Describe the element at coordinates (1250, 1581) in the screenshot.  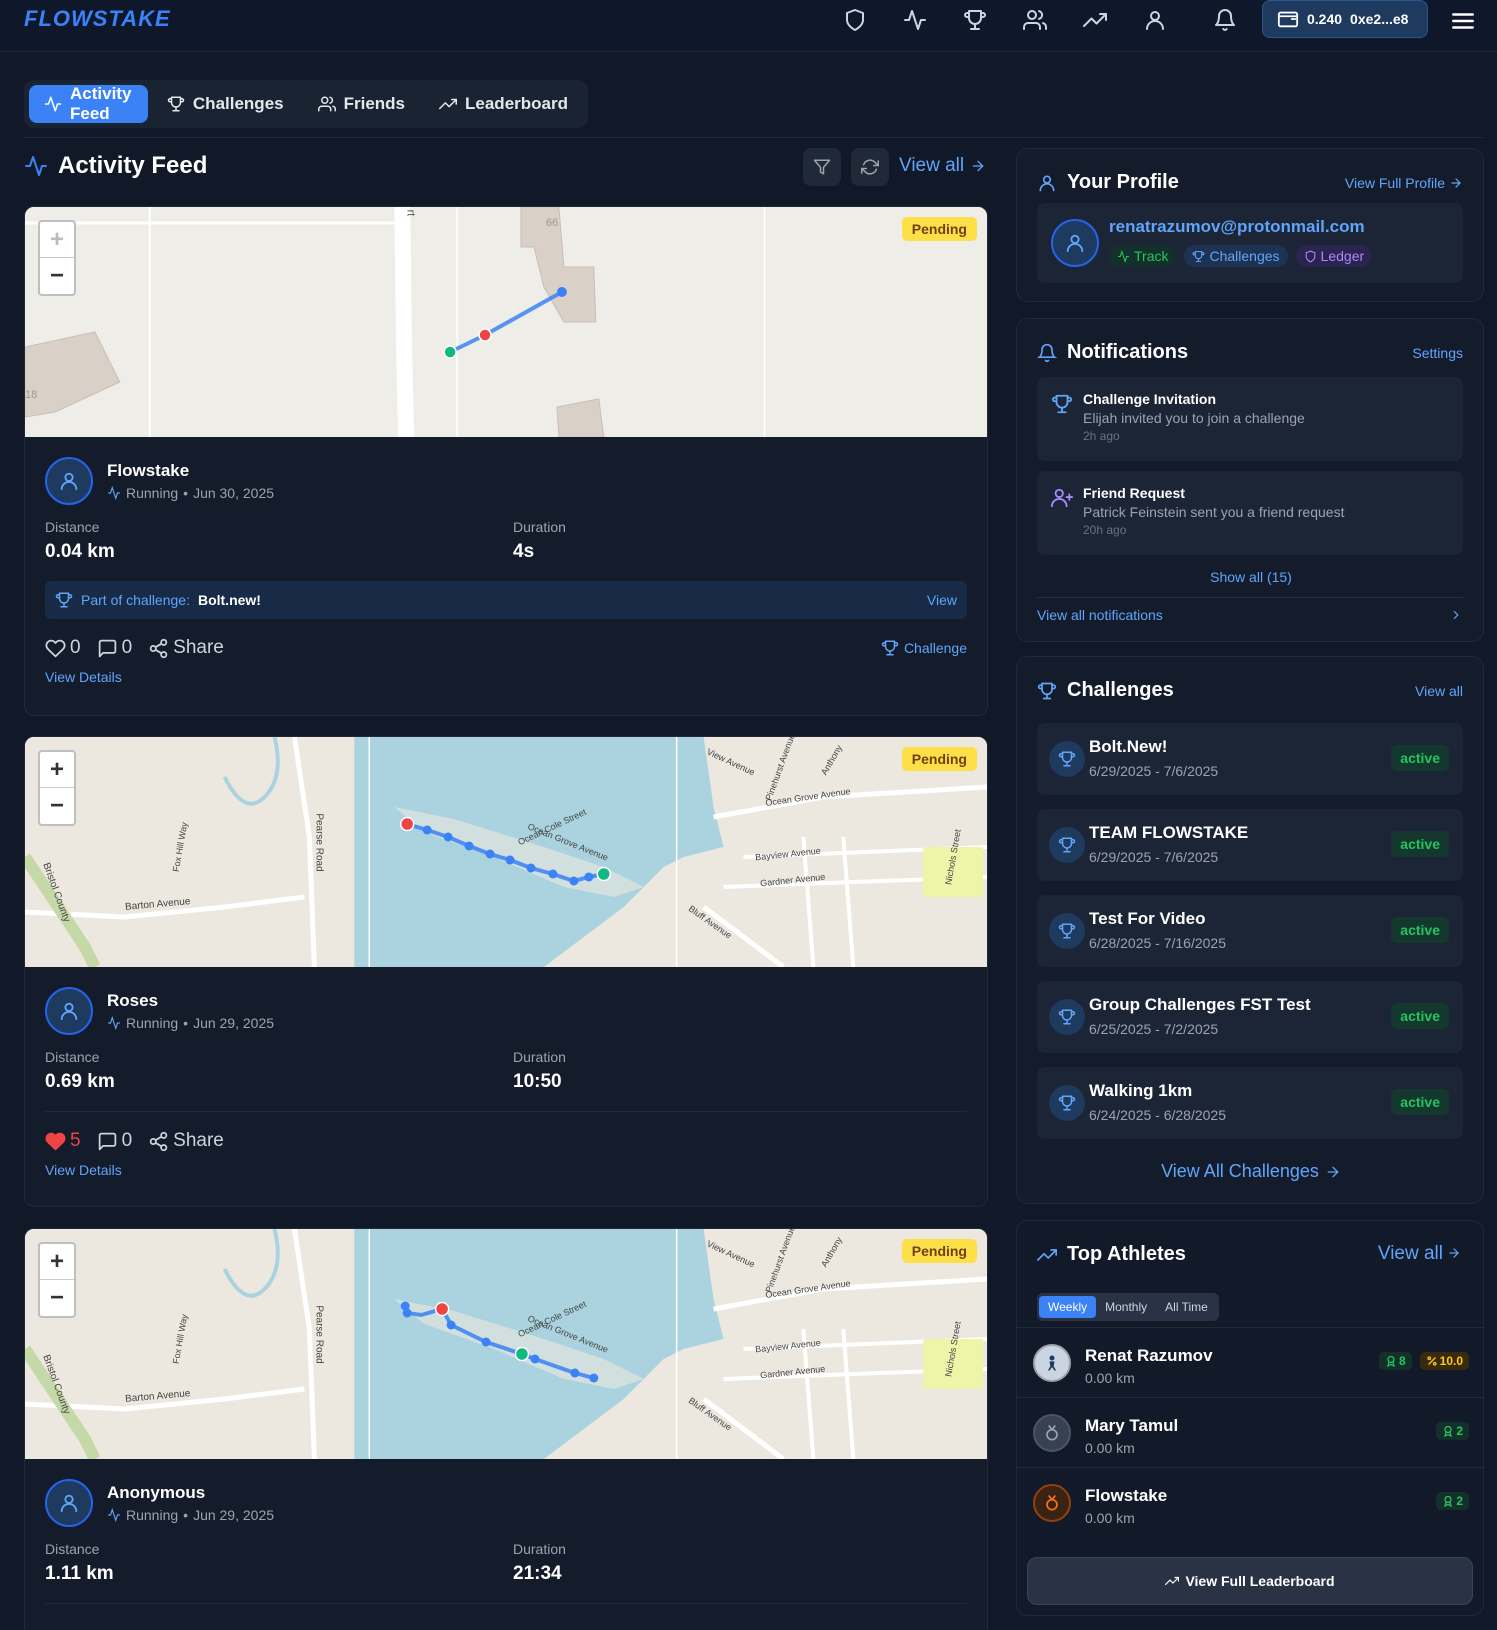
I see `view-full-leaderboard-button: View Full Leaderboard` at that location.